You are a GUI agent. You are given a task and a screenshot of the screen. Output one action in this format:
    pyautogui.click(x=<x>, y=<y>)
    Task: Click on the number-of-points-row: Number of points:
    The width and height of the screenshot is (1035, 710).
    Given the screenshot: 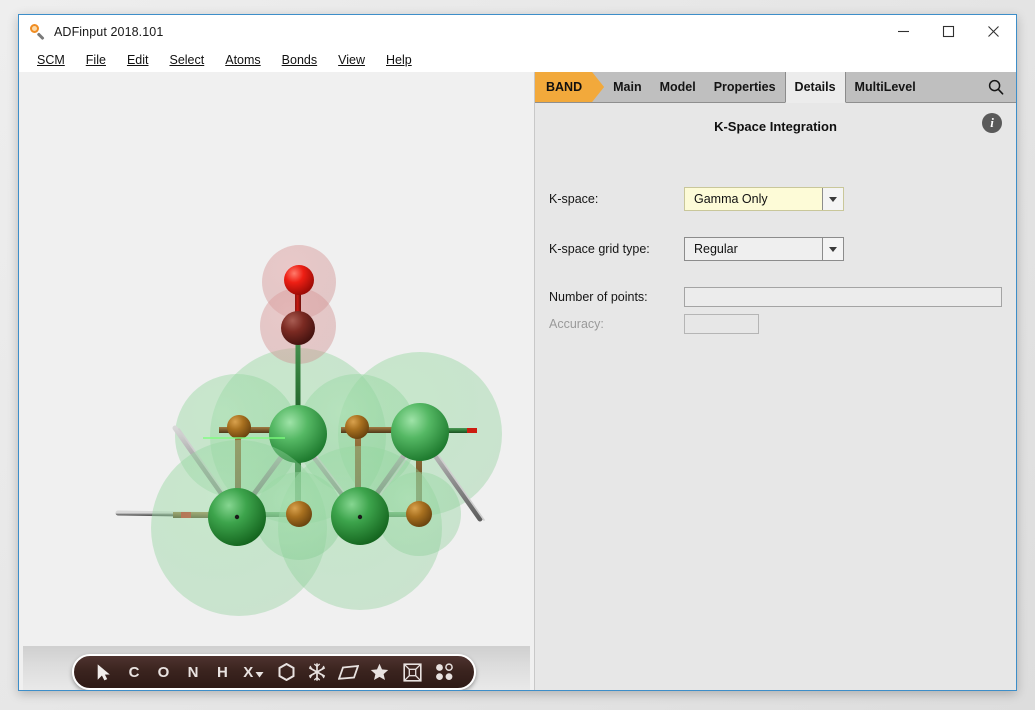 What is the action you would take?
    pyautogui.click(x=775, y=297)
    